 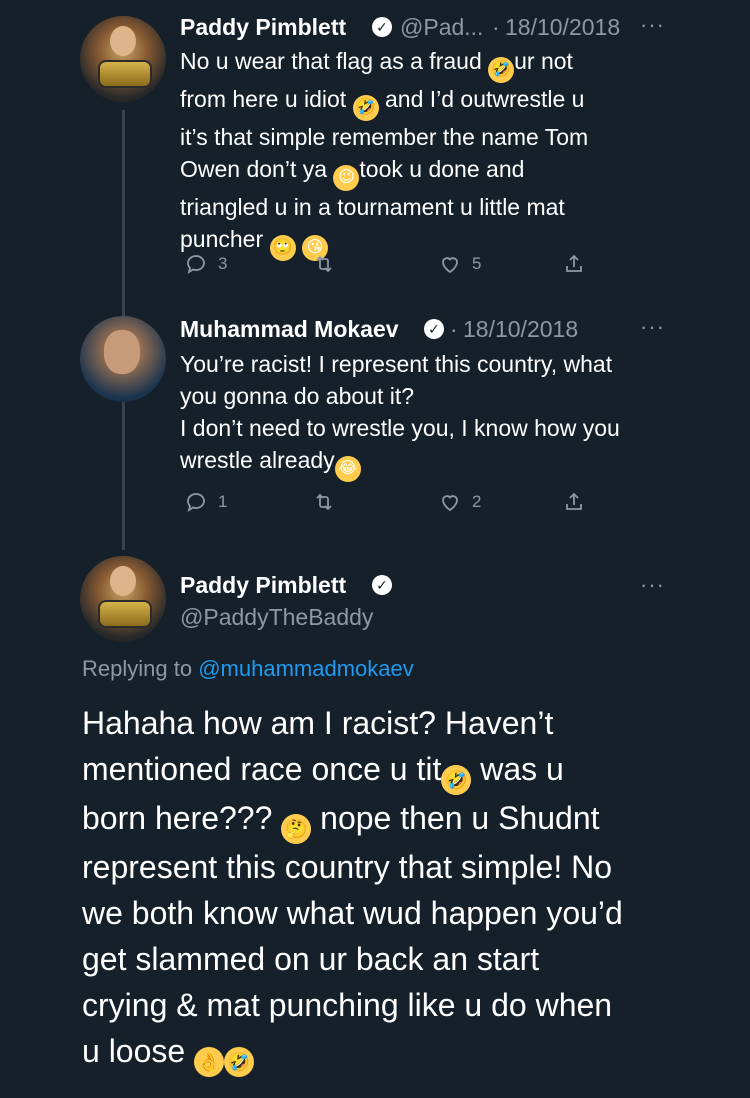 What do you see at coordinates (346, 178) in the screenshot?
I see `wink-emoji-icon: 😉` at bounding box center [346, 178].